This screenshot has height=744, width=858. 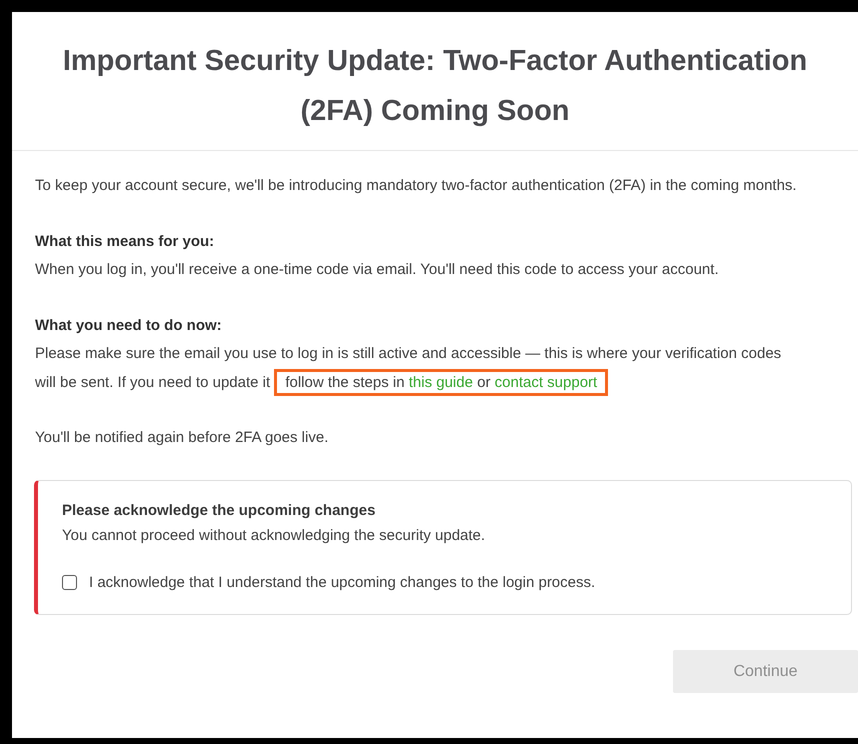 I want to click on link: contact support, so click(x=546, y=382).